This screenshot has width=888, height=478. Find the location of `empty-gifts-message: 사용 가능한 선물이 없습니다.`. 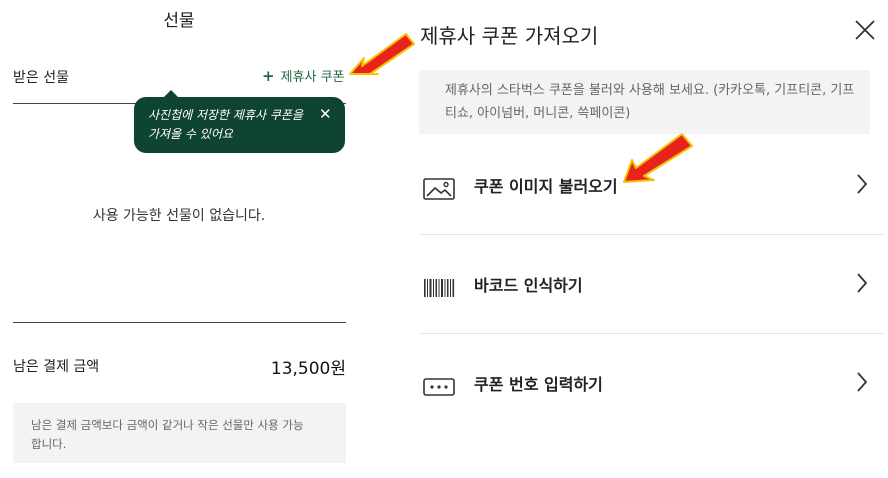

empty-gifts-message: 사용 가능한 선물이 없습니다. is located at coordinates (179, 216).